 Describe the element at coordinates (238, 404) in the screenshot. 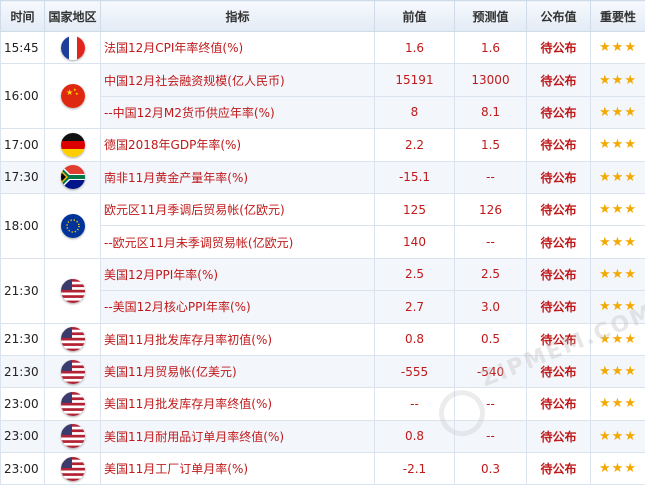

I see `indicator-link: 美国11月批发库存月率终值(%)` at that location.